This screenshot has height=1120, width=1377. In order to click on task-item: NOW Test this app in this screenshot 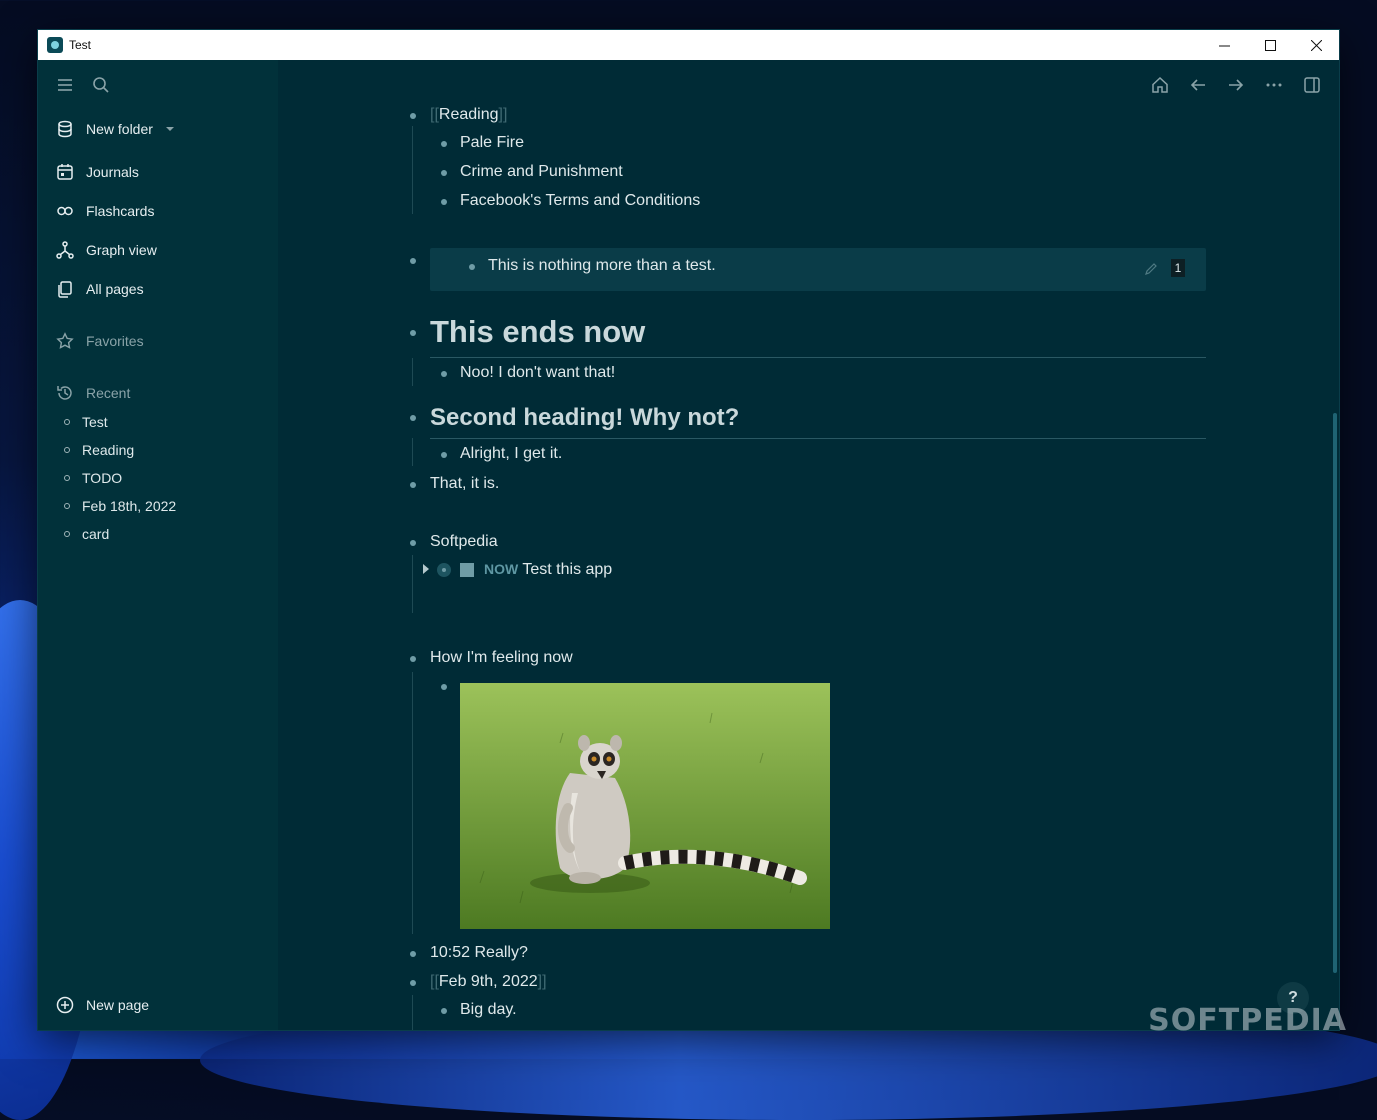, I will do `click(548, 570)`.